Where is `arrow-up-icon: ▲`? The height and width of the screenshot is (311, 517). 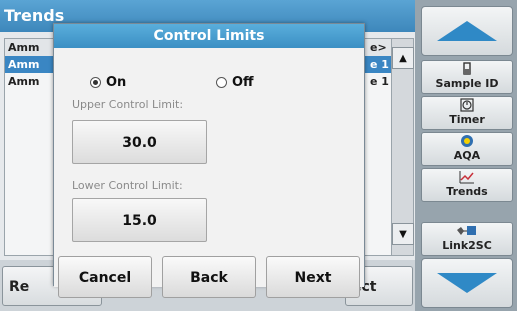 arrow-up-icon: ▲ is located at coordinates (403, 58).